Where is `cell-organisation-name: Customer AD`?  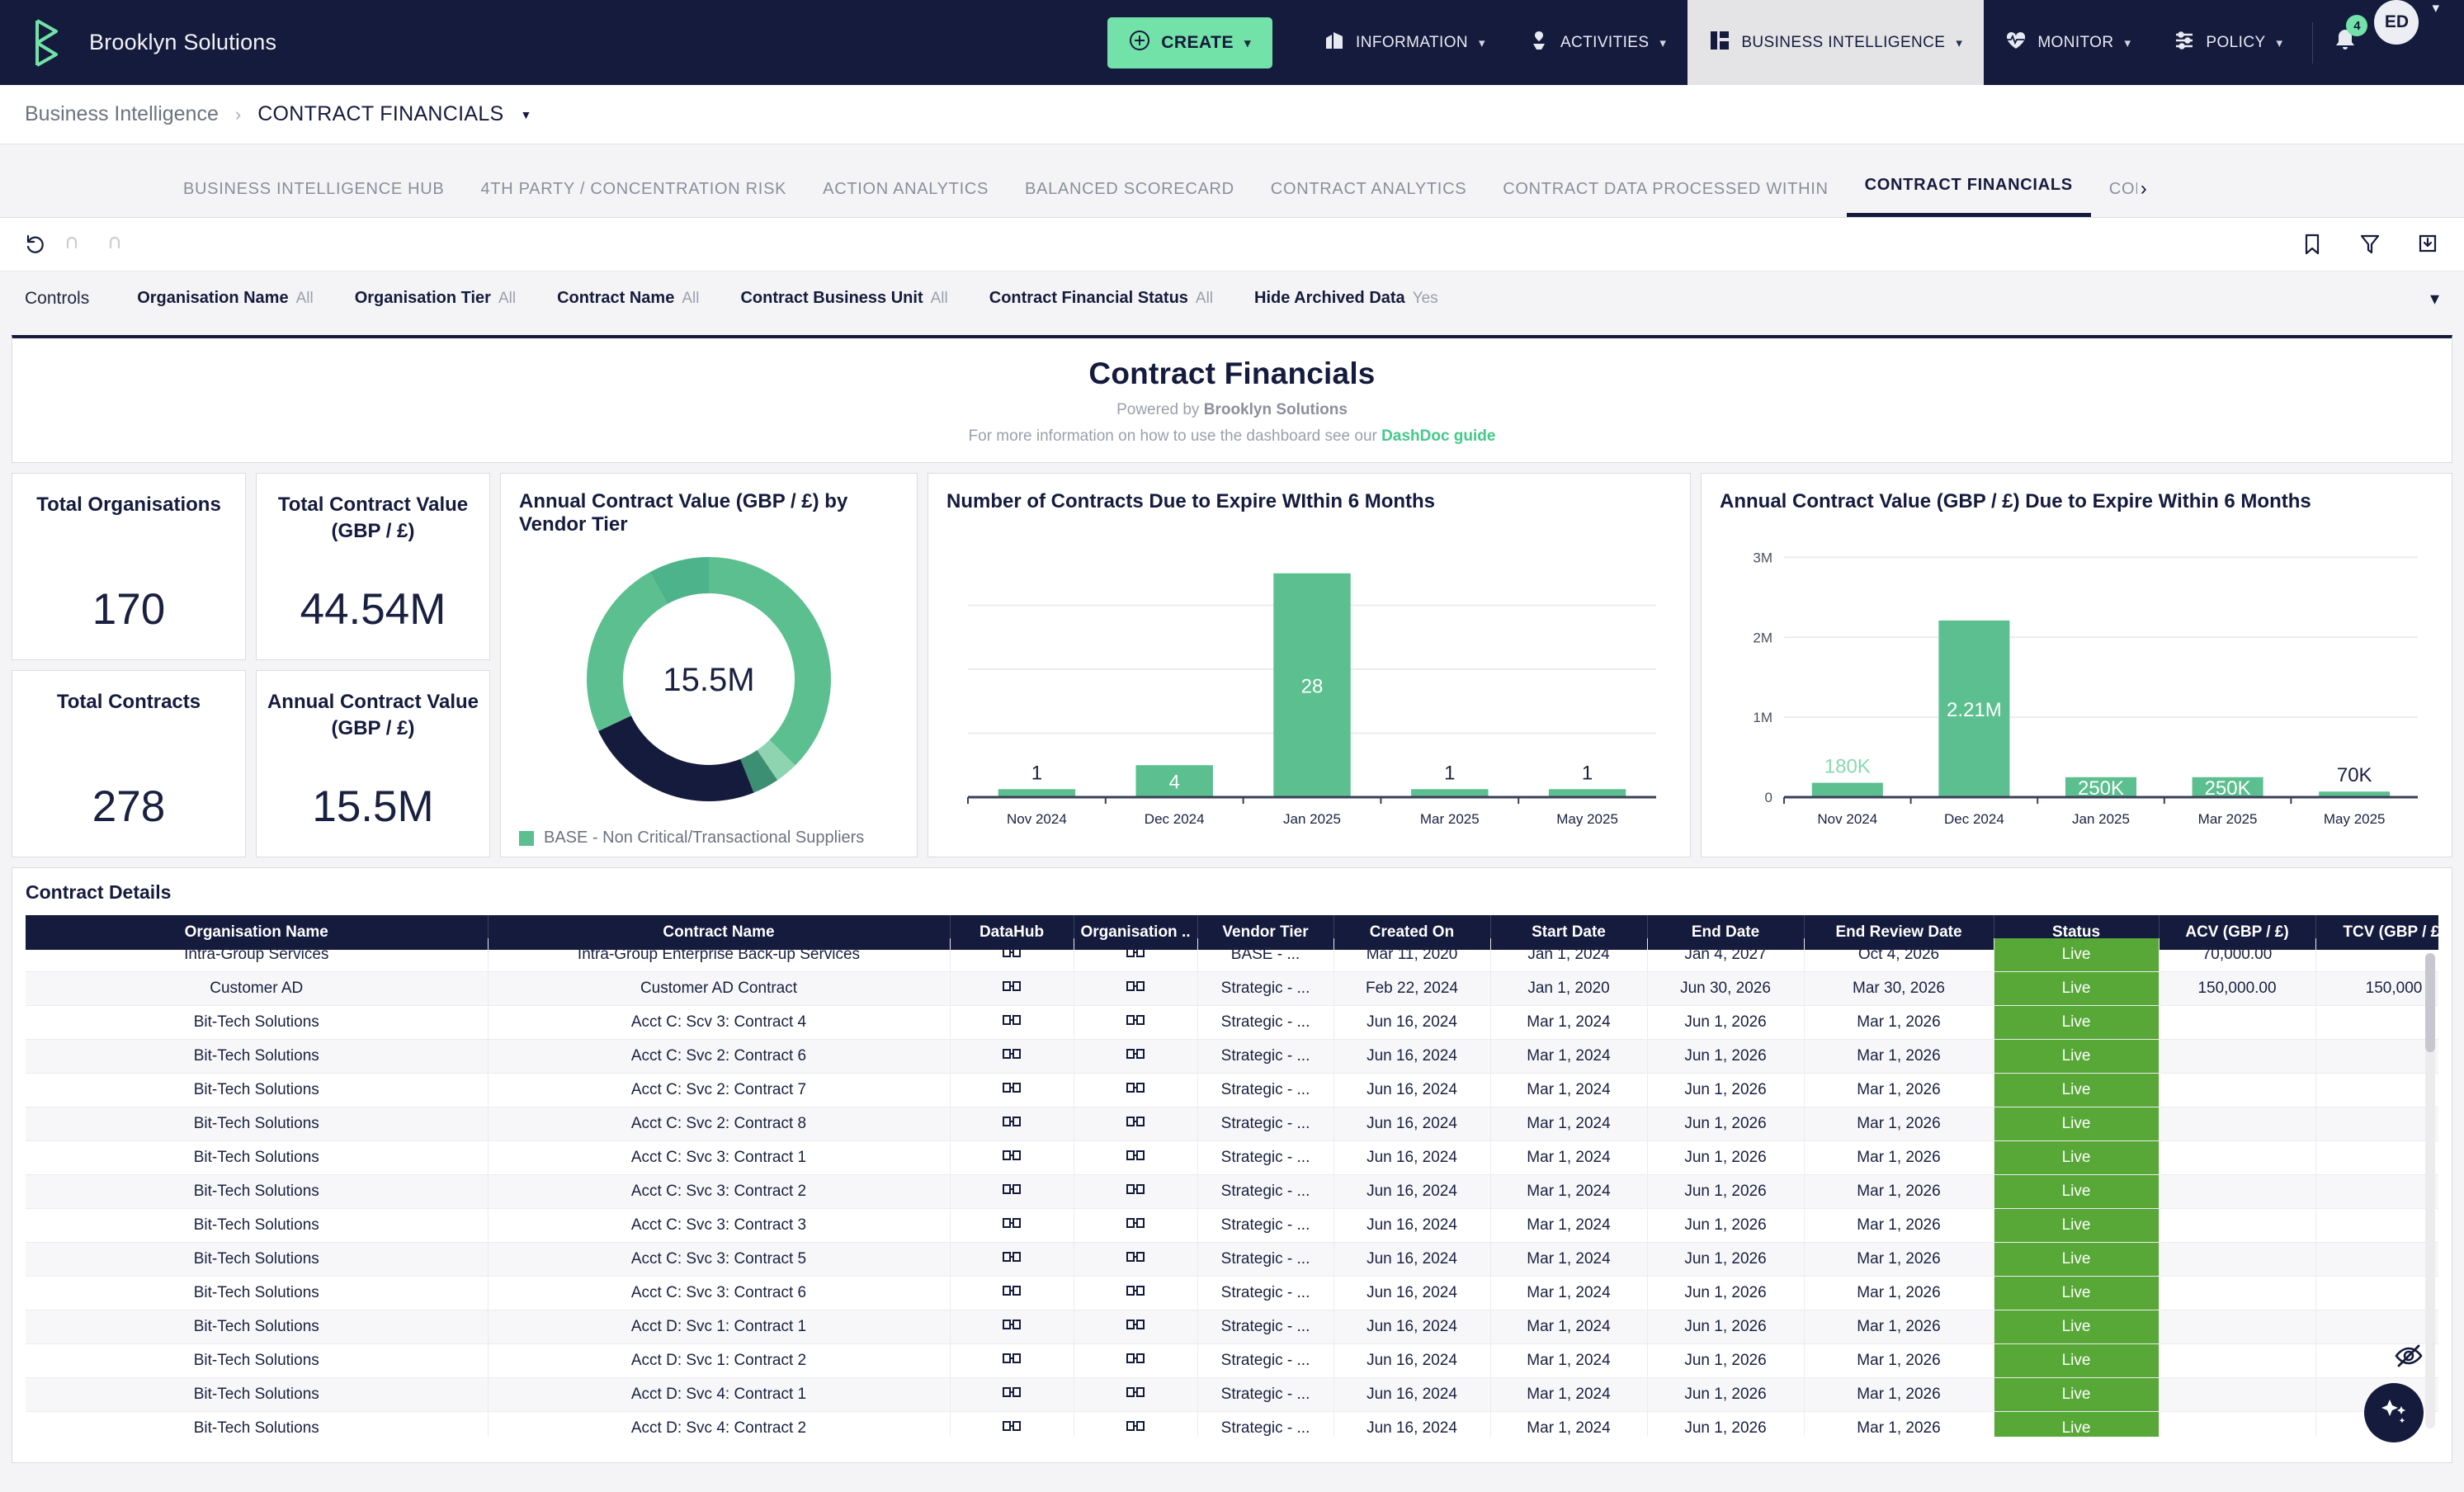
cell-organisation-name: Customer AD is located at coordinates (257, 988).